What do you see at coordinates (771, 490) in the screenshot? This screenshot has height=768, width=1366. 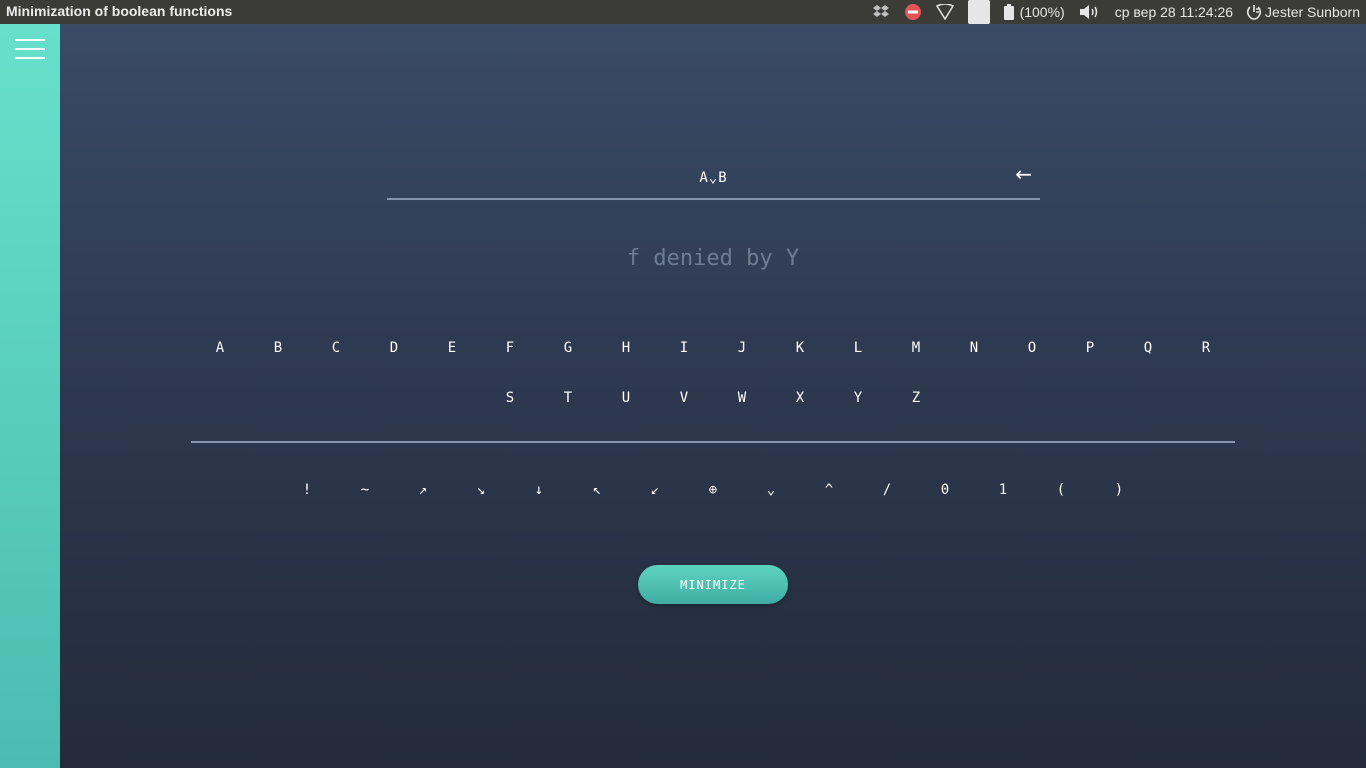 I see `operator-key-8: ⌄` at bounding box center [771, 490].